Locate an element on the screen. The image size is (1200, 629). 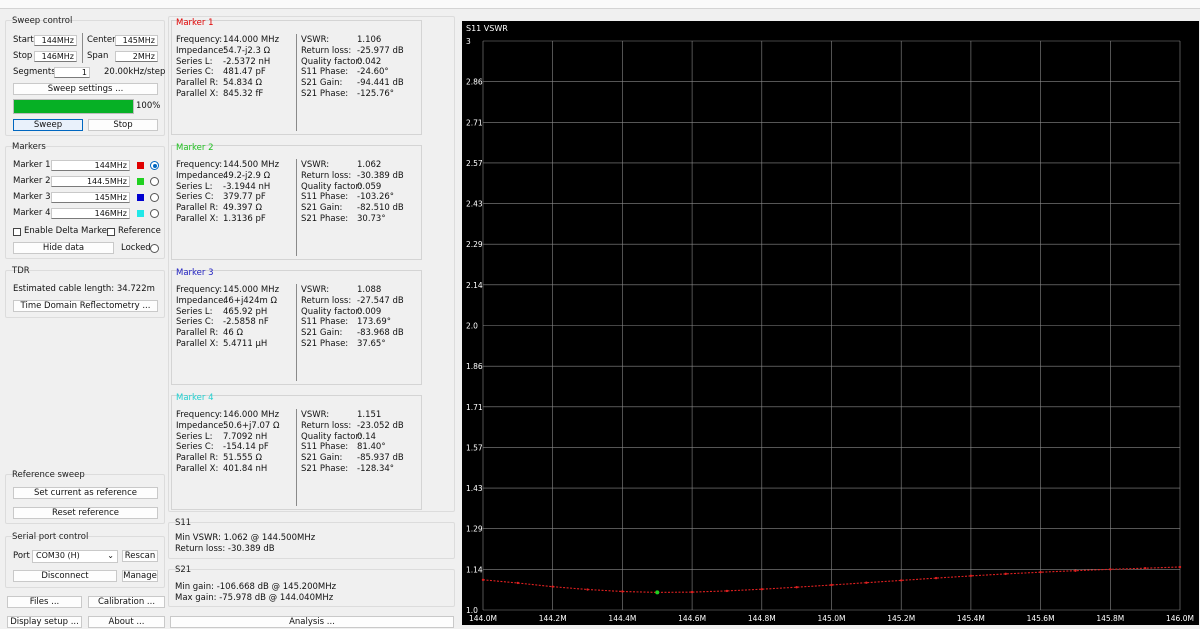
s11-summary-title: S11 is located at coordinates (183, 523).